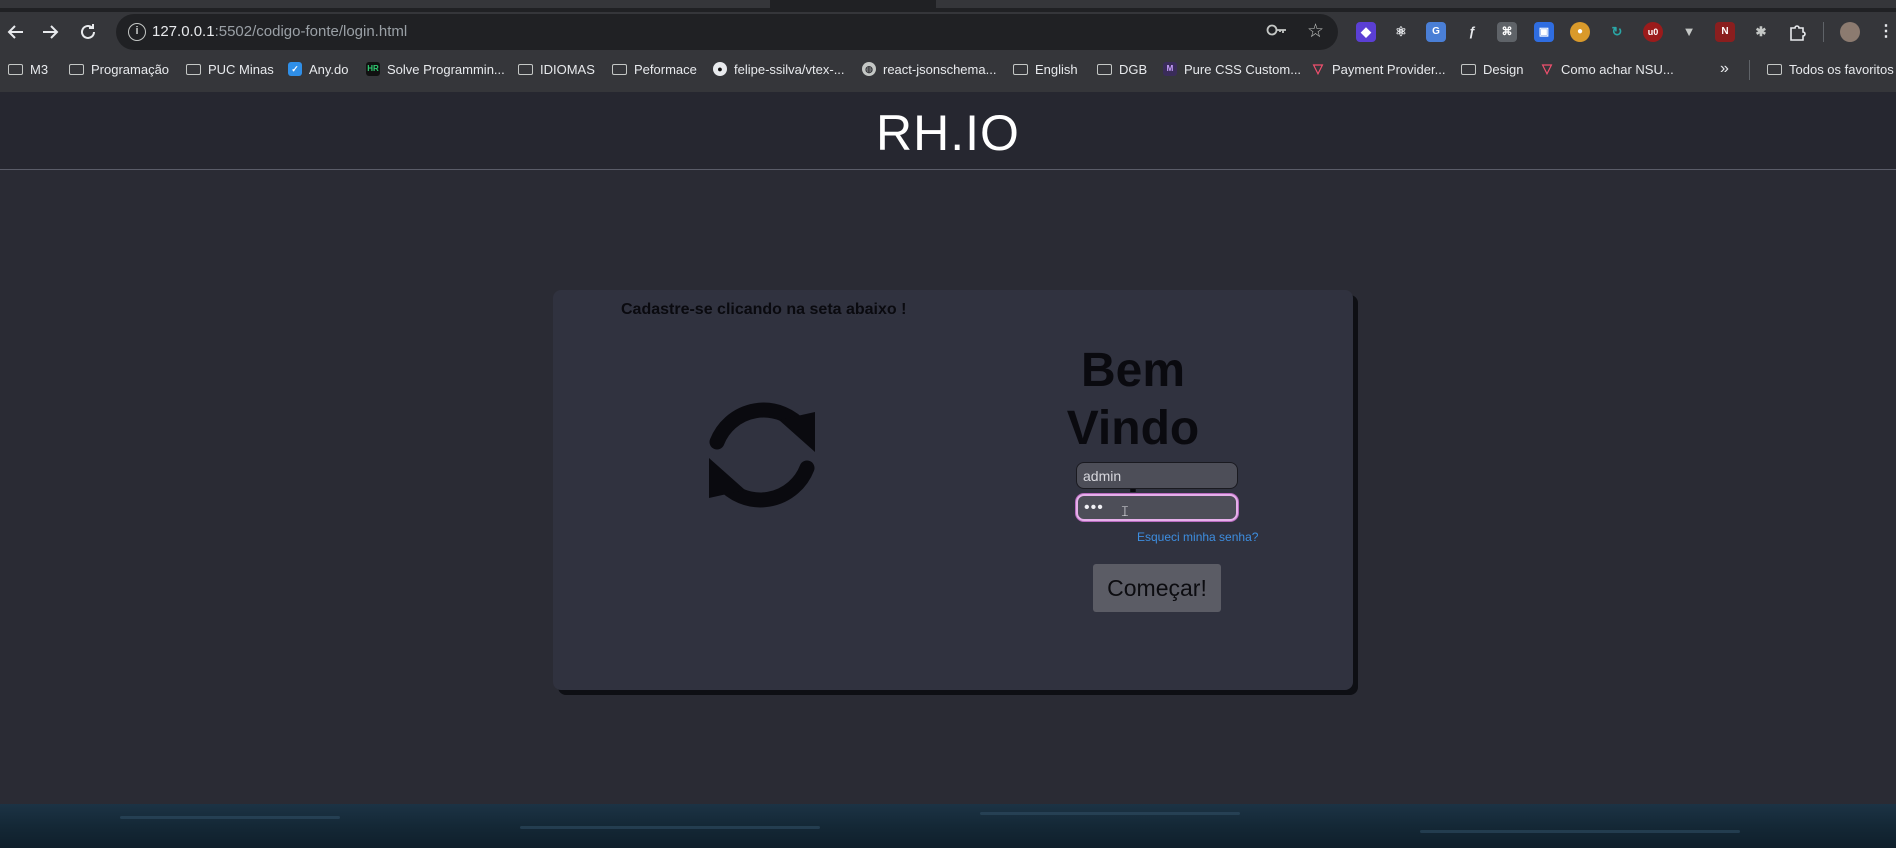 This screenshot has height=848, width=1896. Describe the element at coordinates (241, 69) in the screenshot. I see `bookmark-label: PUC Minas` at that location.